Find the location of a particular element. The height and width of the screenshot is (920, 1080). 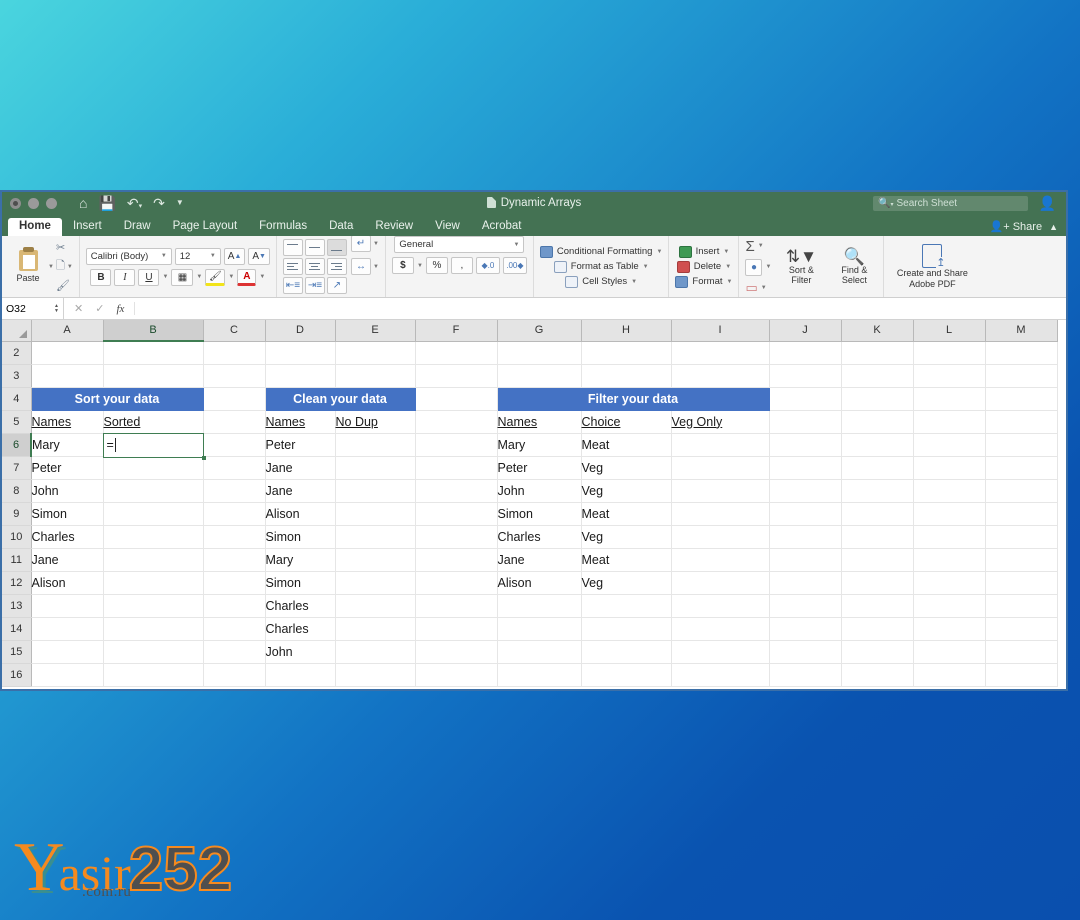

cell-m11 is located at coordinates (1021, 560).